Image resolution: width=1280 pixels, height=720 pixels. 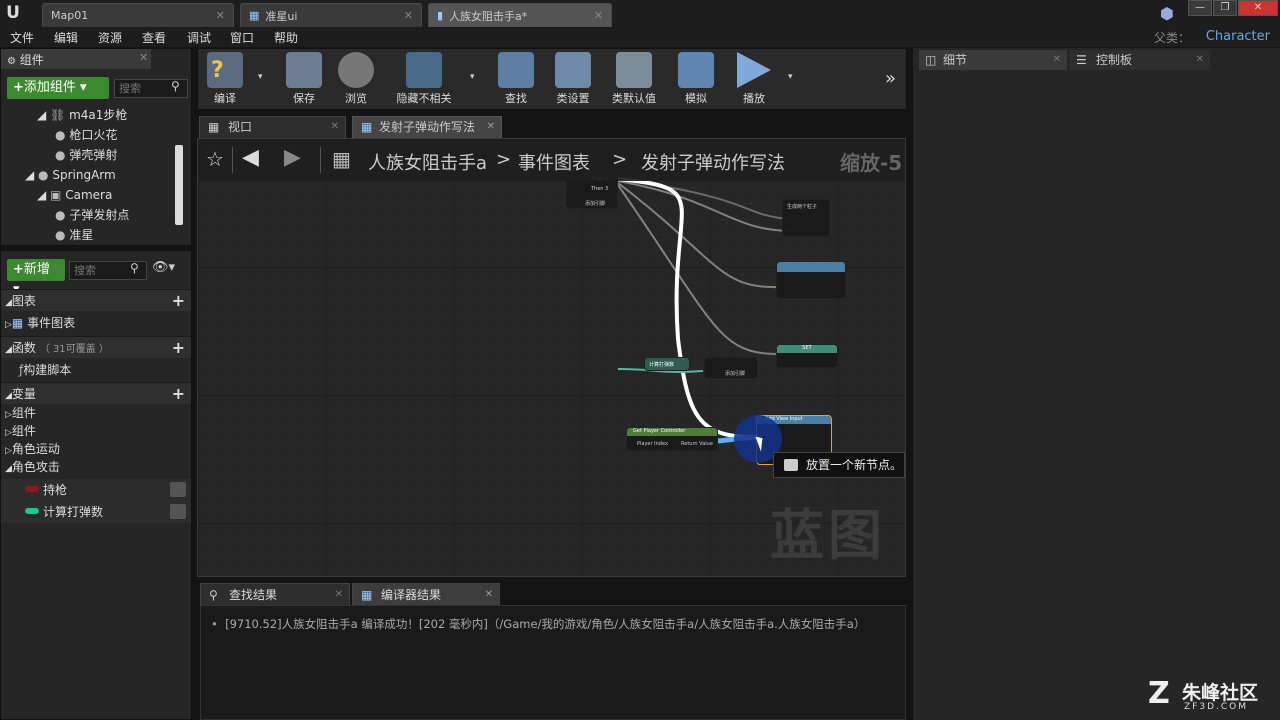 What do you see at coordinates (66, 37) in the screenshot?
I see `menu-edit: 编辑` at bounding box center [66, 37].